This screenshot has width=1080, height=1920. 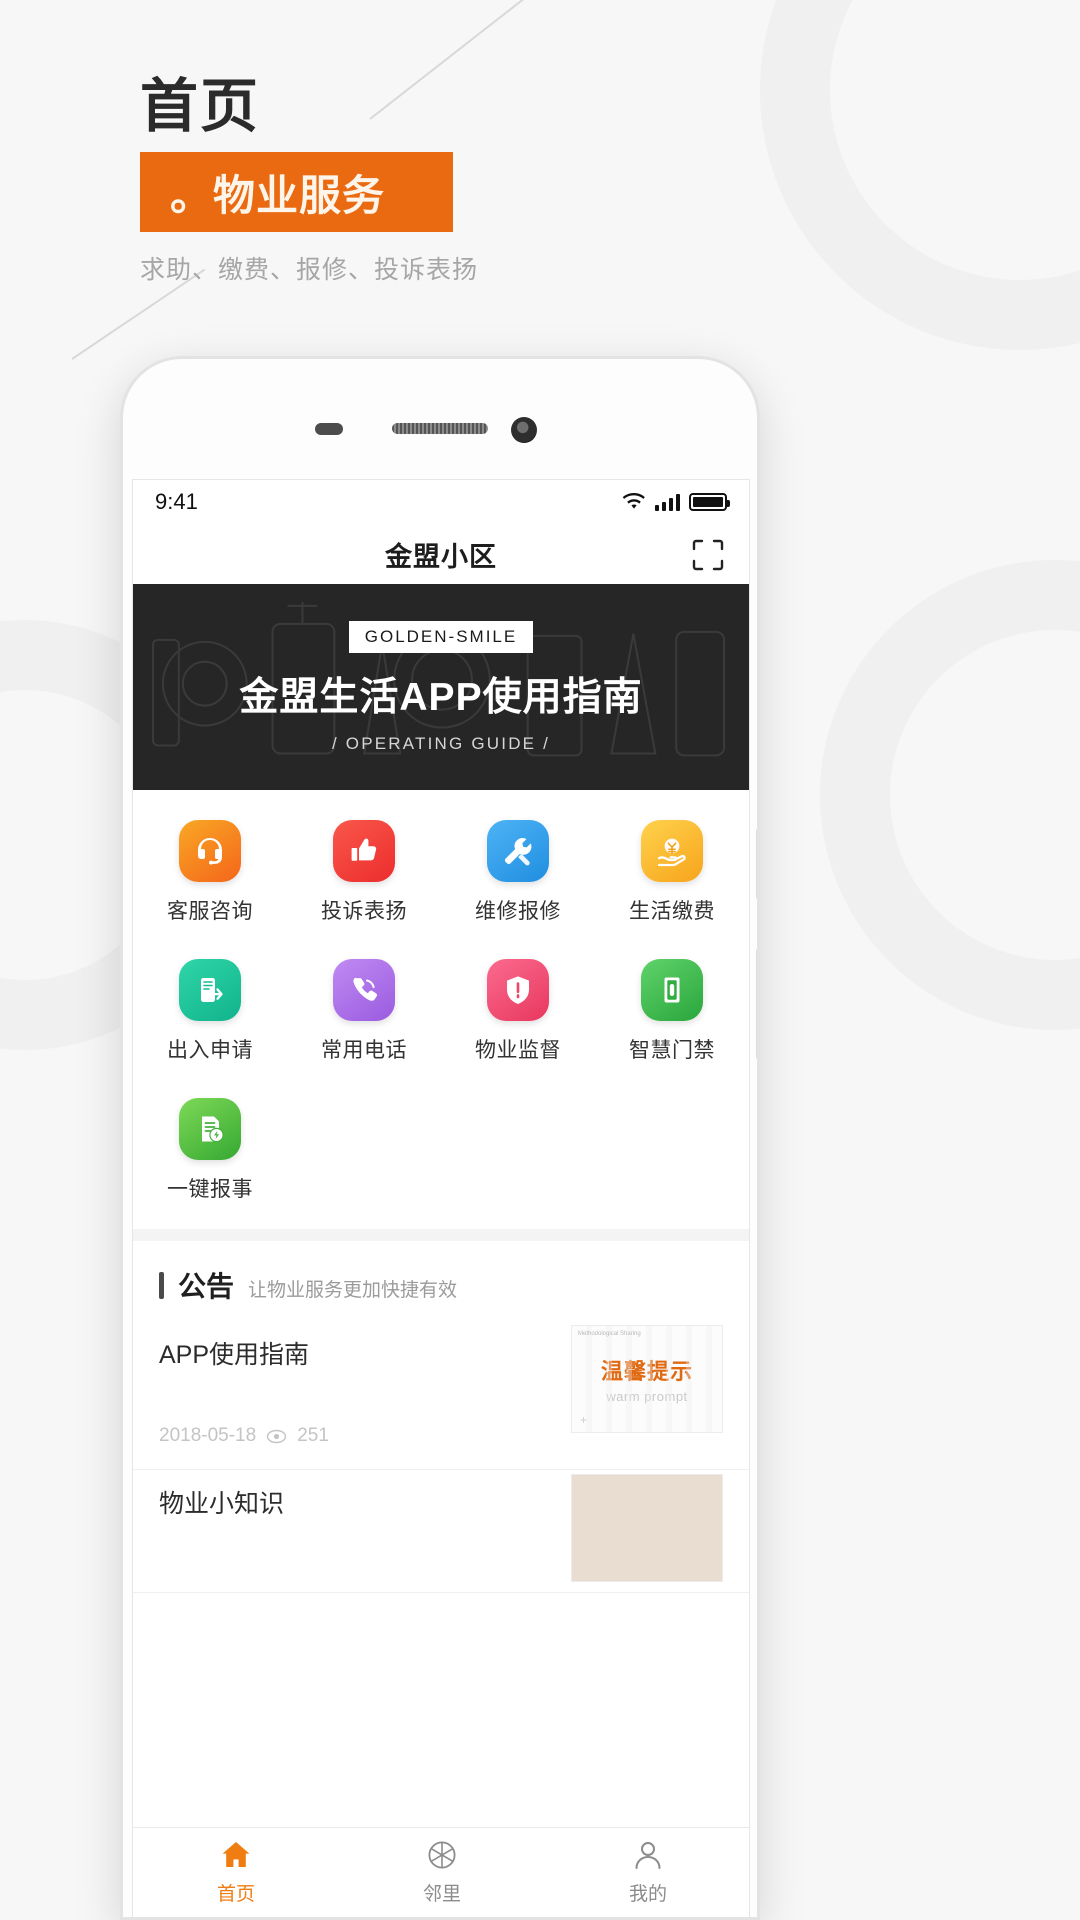 I want to click on hero-title: 金盟生活APP使用指南, so click(x=441, y=697).